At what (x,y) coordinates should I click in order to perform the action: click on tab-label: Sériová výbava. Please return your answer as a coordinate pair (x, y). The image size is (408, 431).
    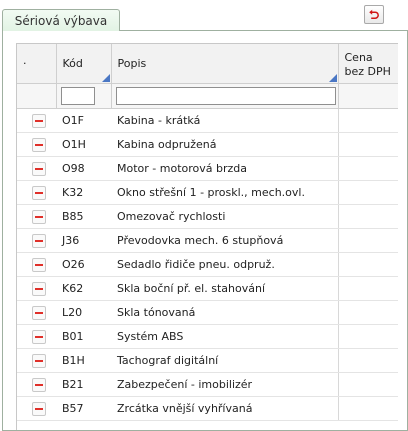
    Looking at the image, I should click on (61, 20).